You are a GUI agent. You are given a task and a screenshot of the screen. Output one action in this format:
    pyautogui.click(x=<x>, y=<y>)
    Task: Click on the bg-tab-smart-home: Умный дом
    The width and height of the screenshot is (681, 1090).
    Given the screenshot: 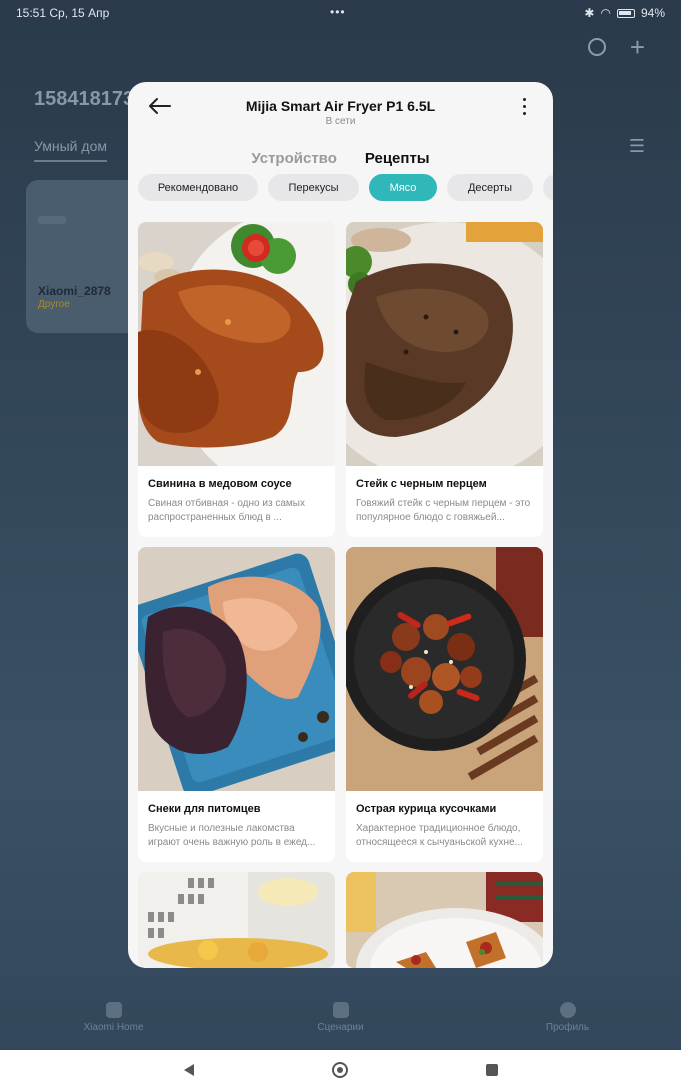 What is the action you would take?
    pyautogui.click(x=70, y=150)
    